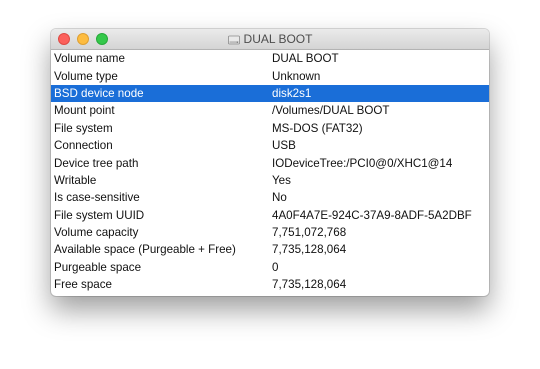  What do you see at coordinates (270, 75) in the screenshot?
I see `table-row: Volume type Unknown` at bounding box center [270, 75].